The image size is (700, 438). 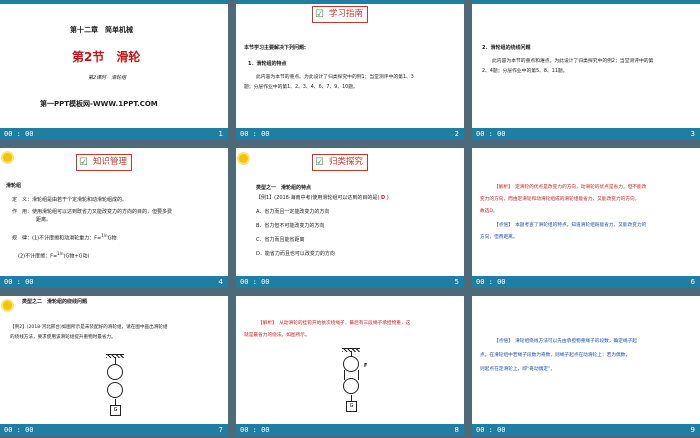 What do you see at coordinates (295, 254) in the screenshot?
I see `option-d: D．能省力而且也可以改变力的方向` at bounding box center [295, 254].